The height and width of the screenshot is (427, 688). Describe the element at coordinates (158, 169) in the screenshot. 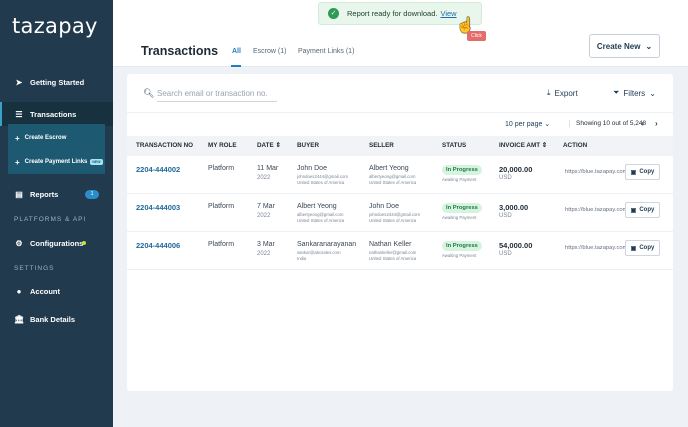

I see `transaction-number-link: 2204-444002` at that location.